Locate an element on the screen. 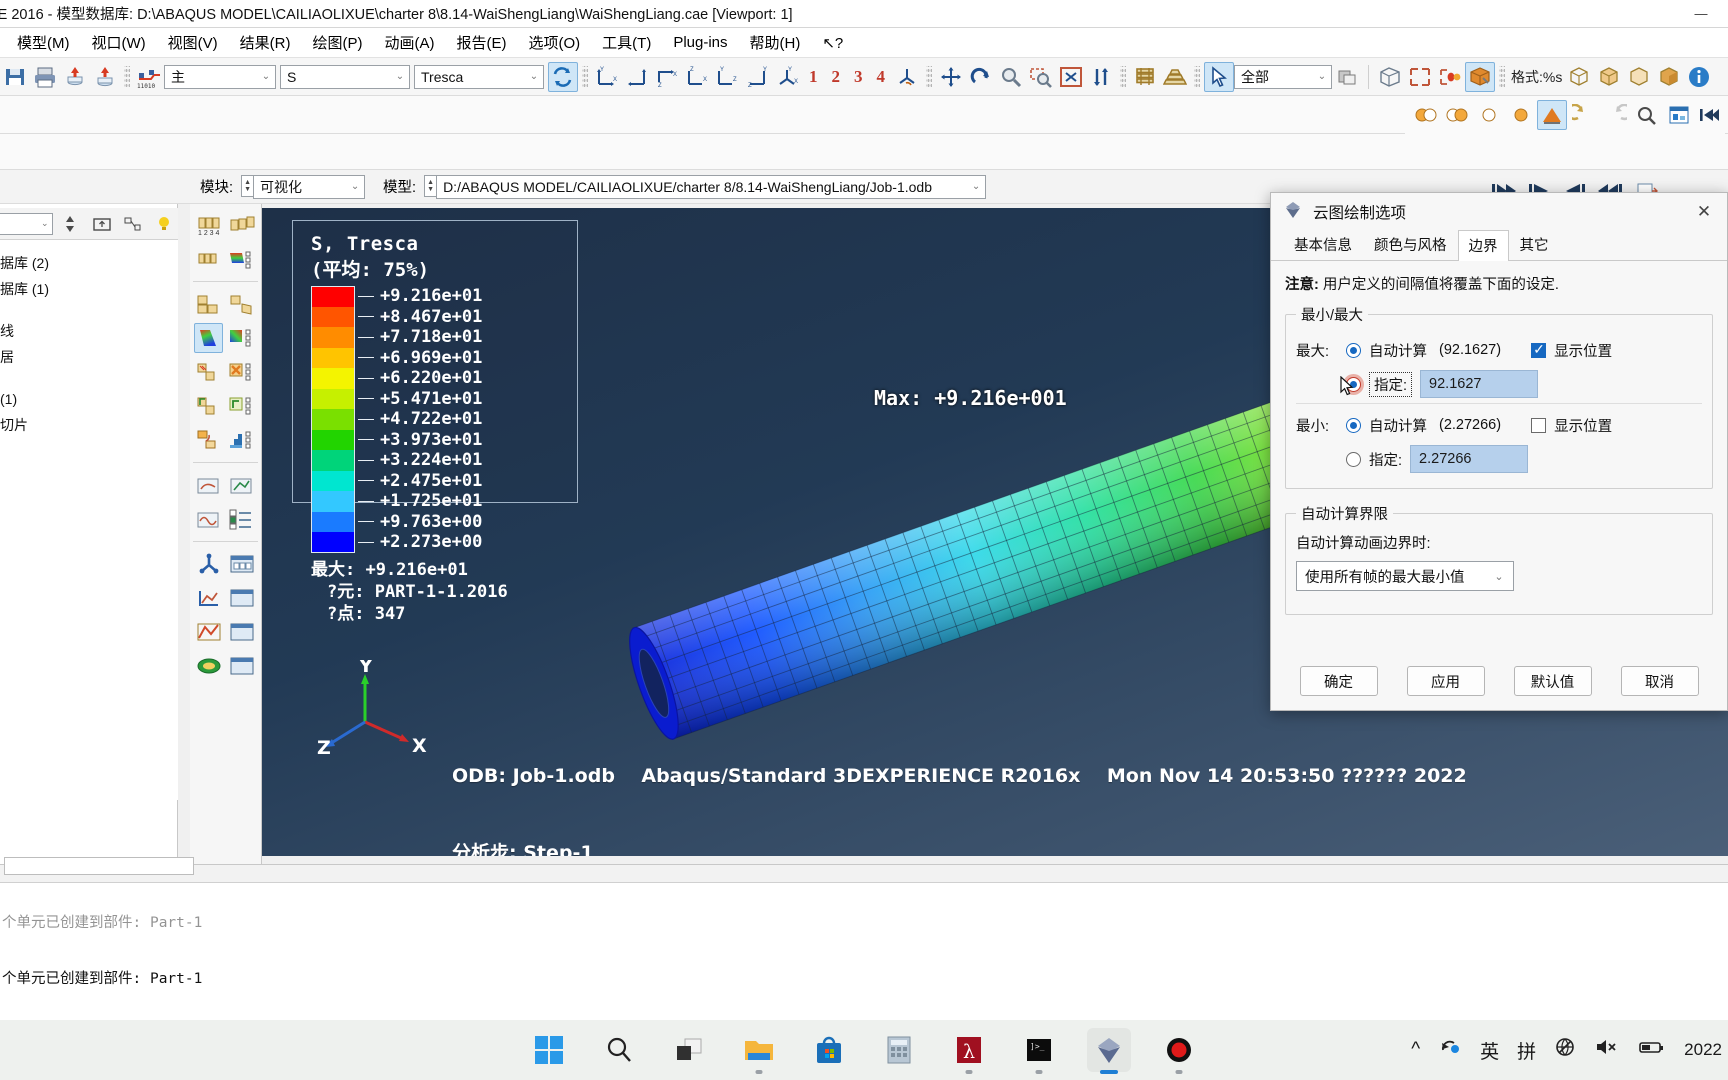 The image size is (1728, 1080). abaqus-icon is located at coordinates (1109, 1051).